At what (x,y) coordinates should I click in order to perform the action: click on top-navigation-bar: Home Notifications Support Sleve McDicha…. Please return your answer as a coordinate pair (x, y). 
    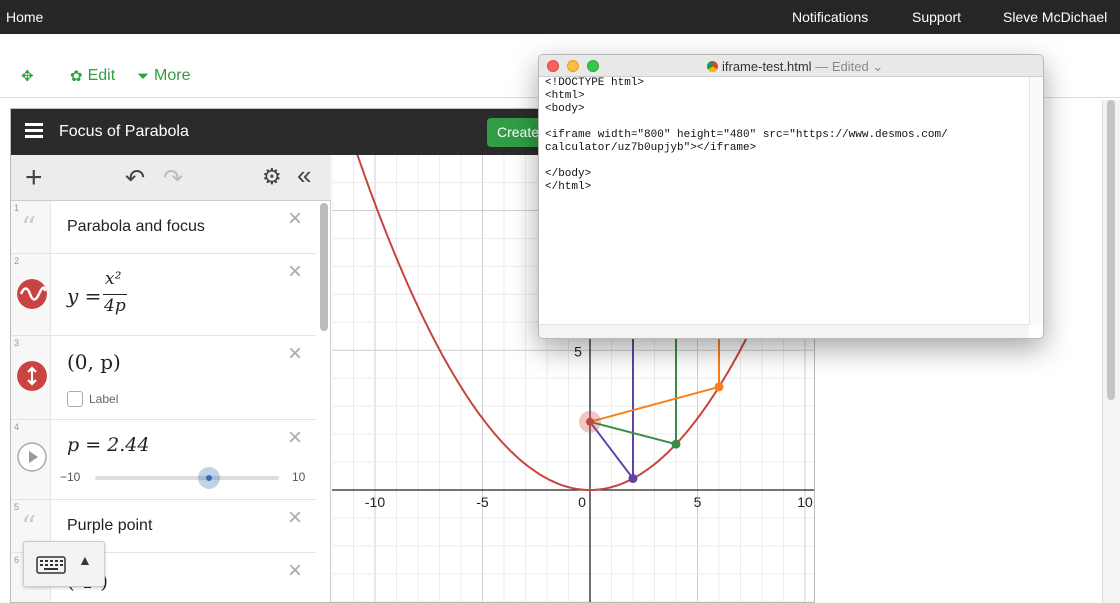
    Looking at the image, I should click on (560, 17).